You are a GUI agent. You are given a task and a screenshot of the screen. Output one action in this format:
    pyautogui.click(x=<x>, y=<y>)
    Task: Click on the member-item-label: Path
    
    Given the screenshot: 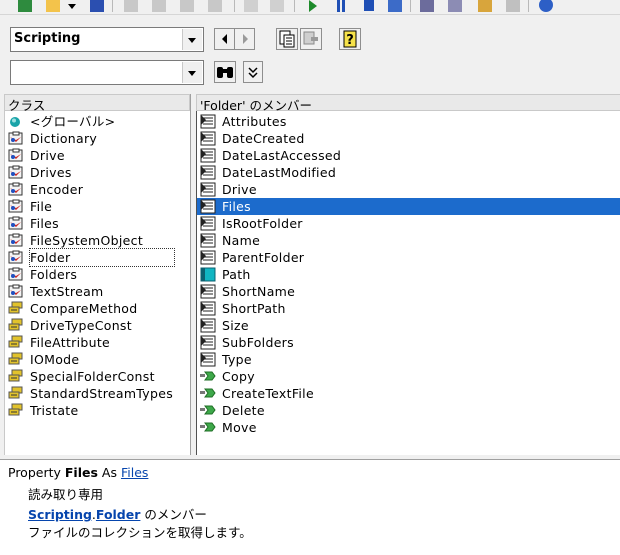 What is the action you would take?
    pyautogui.click(x=236, y=274)
    